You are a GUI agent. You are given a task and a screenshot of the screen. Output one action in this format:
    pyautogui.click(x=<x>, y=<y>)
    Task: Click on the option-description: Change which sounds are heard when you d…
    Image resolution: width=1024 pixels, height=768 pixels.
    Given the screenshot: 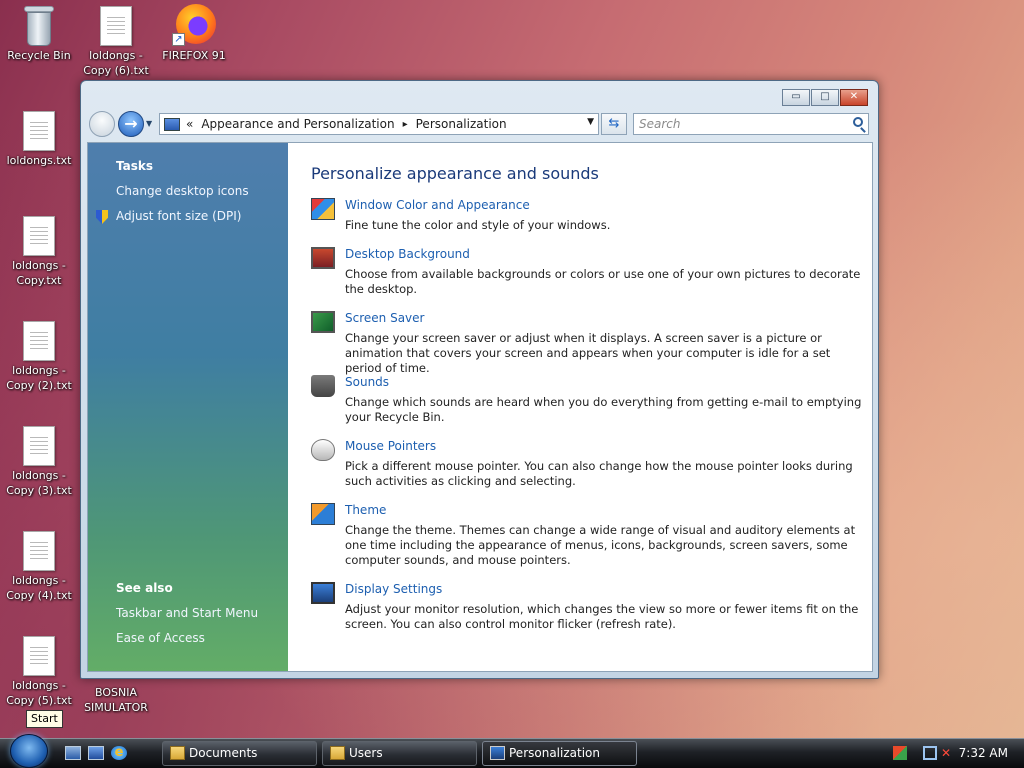 What is the action you would take?
    pyautogui.click(x=603, y=409)
    